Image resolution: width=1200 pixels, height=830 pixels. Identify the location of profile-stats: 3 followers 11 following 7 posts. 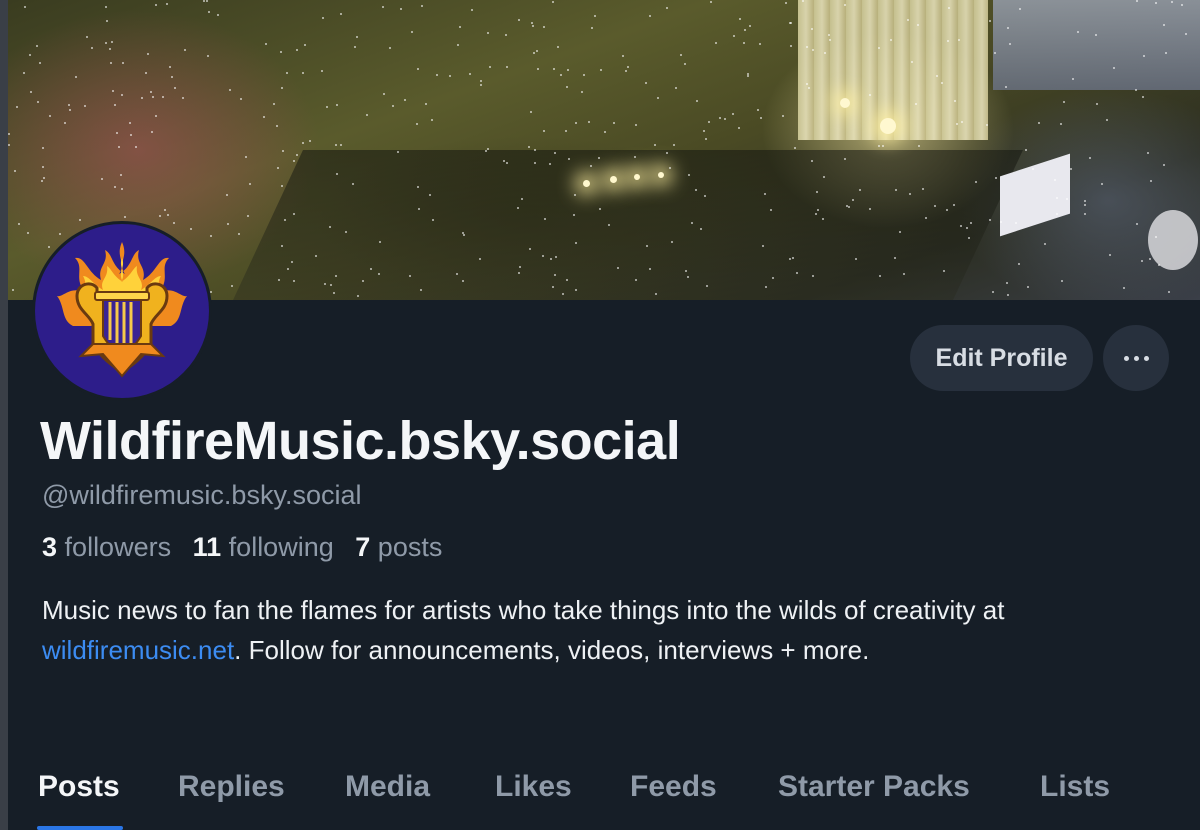
(249, 547).